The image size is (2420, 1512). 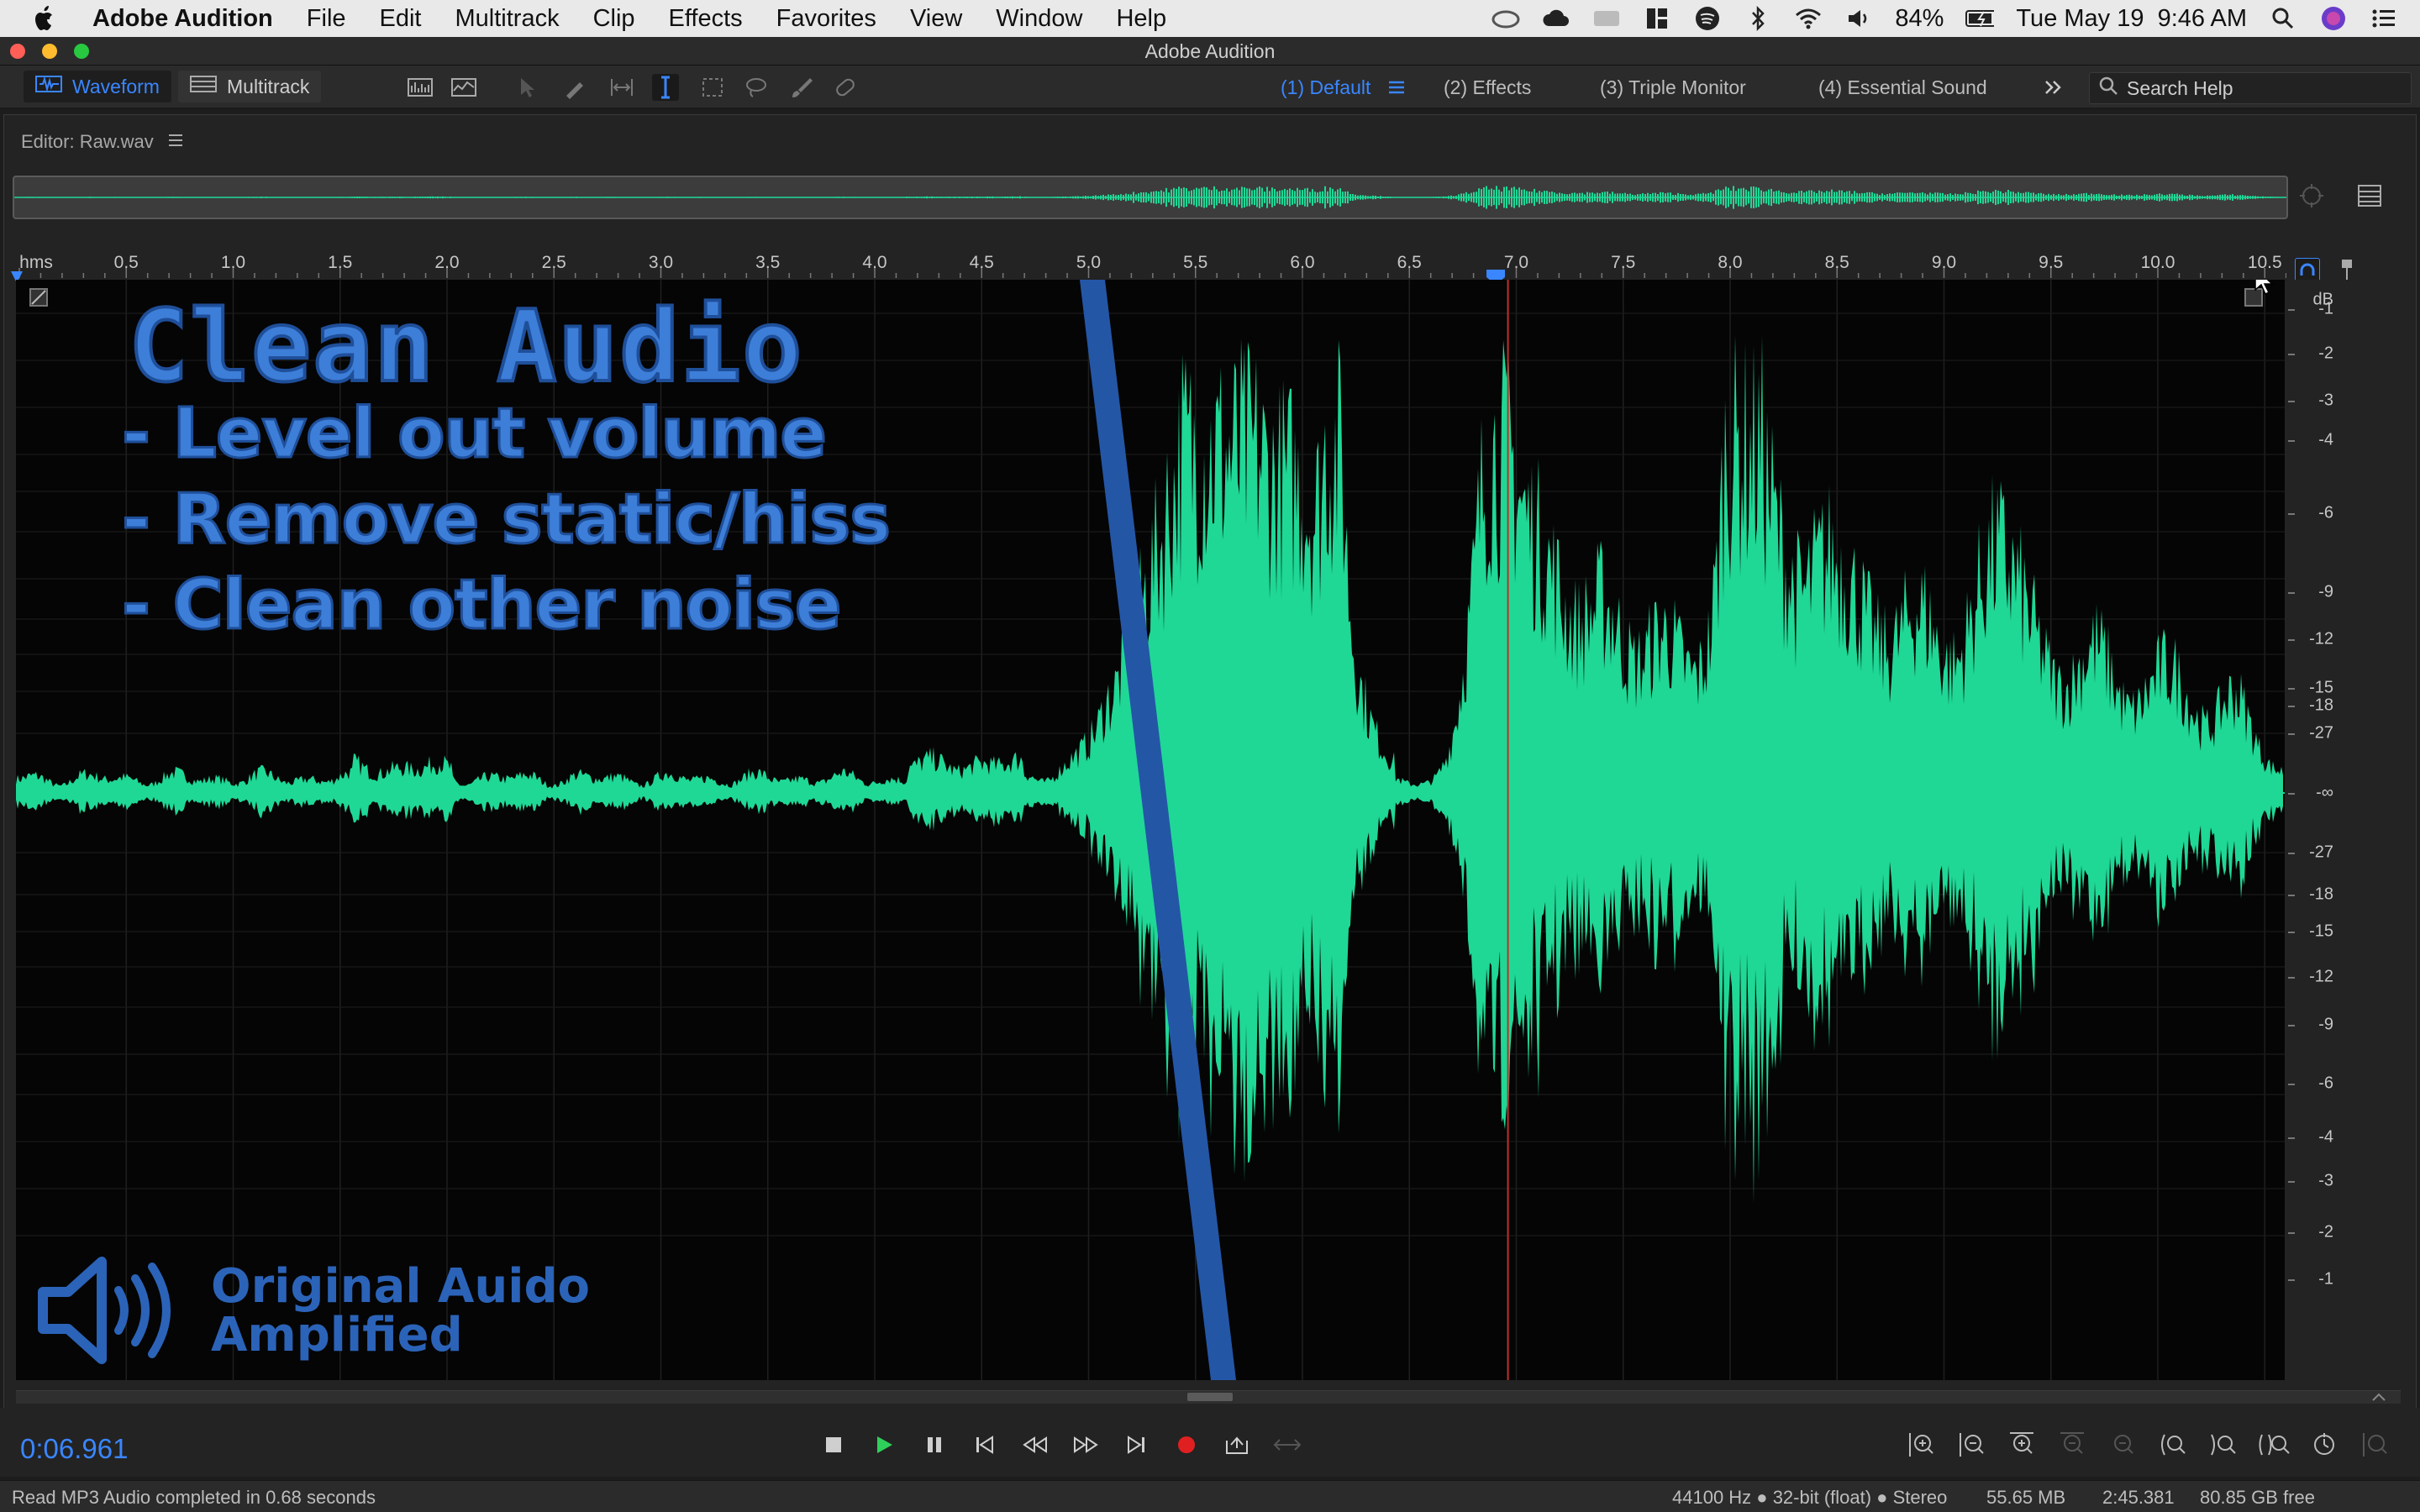 What do you see at coordinates (74, 1449) in the screenshot?
I see `current-time-display: 0:06.961` at bounding box center [74, 1449].